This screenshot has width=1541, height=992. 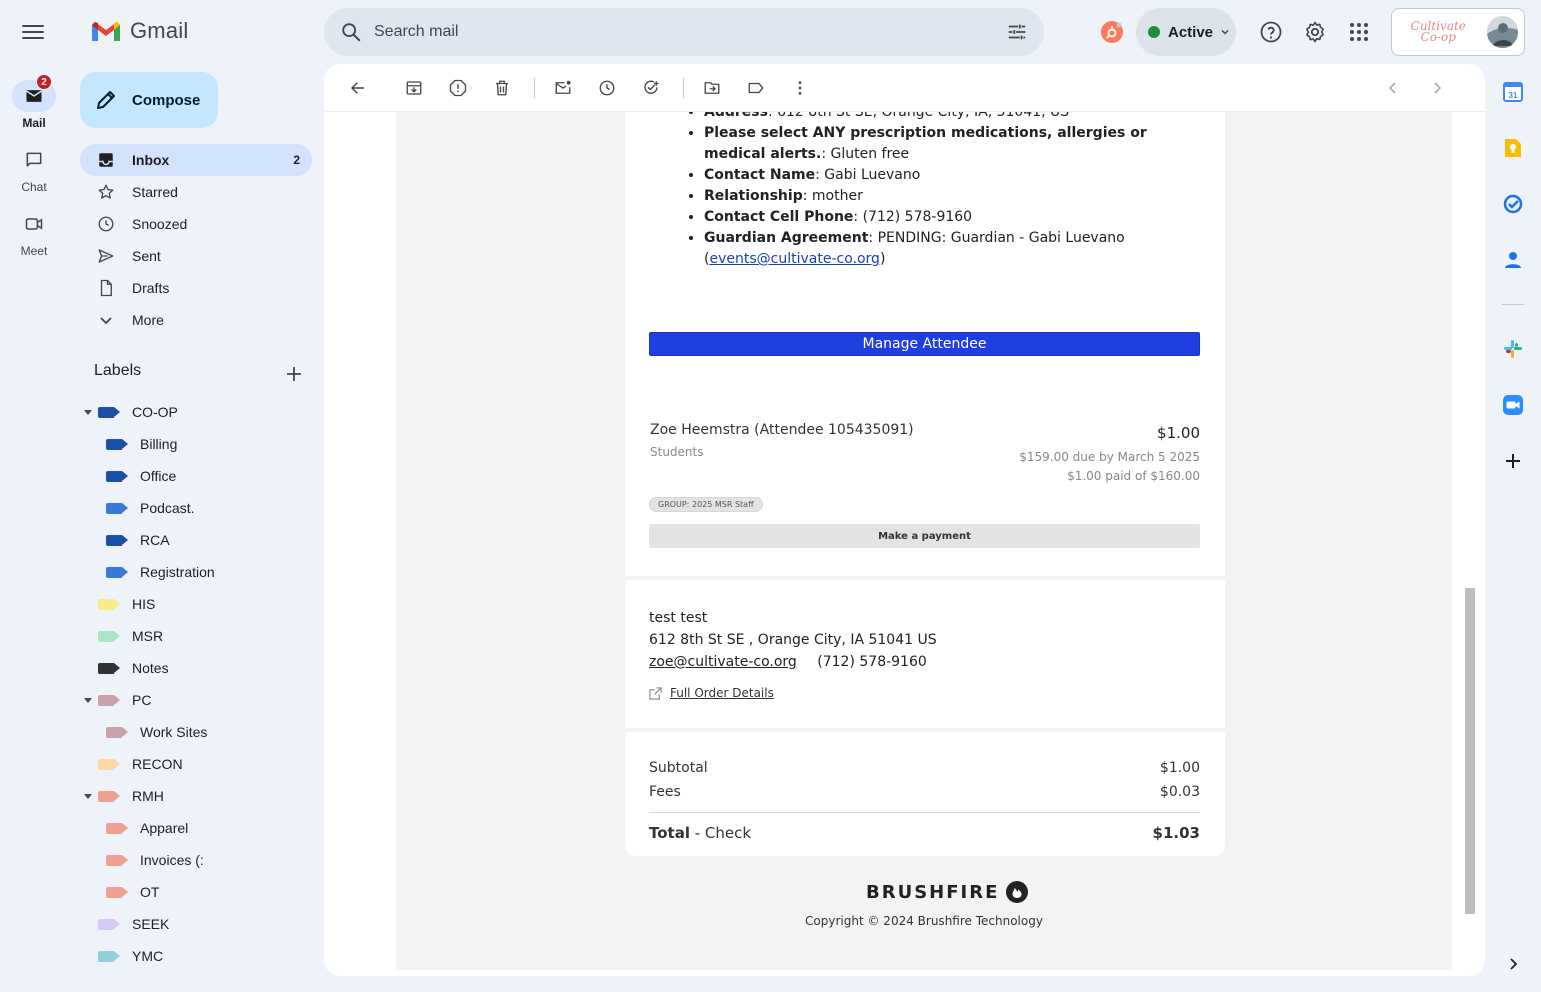 I want to click on external-link-icon, so click(x=655, y=693).